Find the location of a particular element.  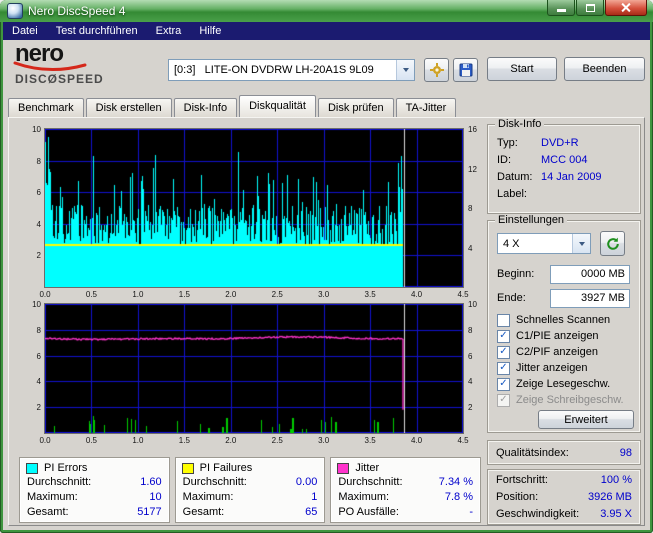

disk-info-row: ID: MCC 004 is located at coordinates (564, 160).